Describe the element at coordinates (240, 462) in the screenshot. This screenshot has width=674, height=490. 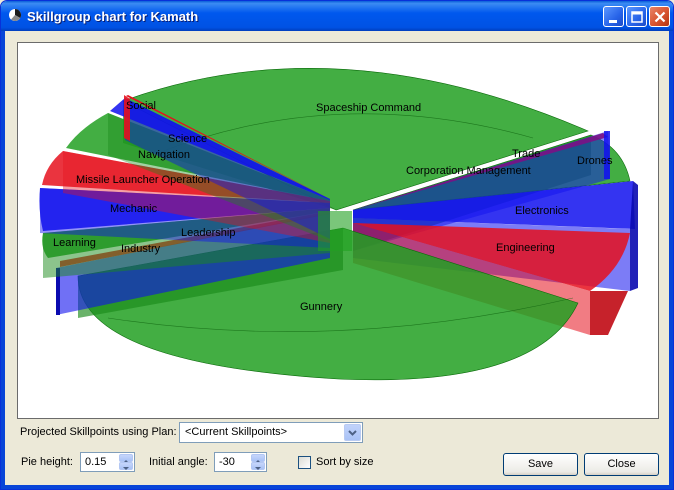
I see `initial-angle-stepper: -30` at that location.